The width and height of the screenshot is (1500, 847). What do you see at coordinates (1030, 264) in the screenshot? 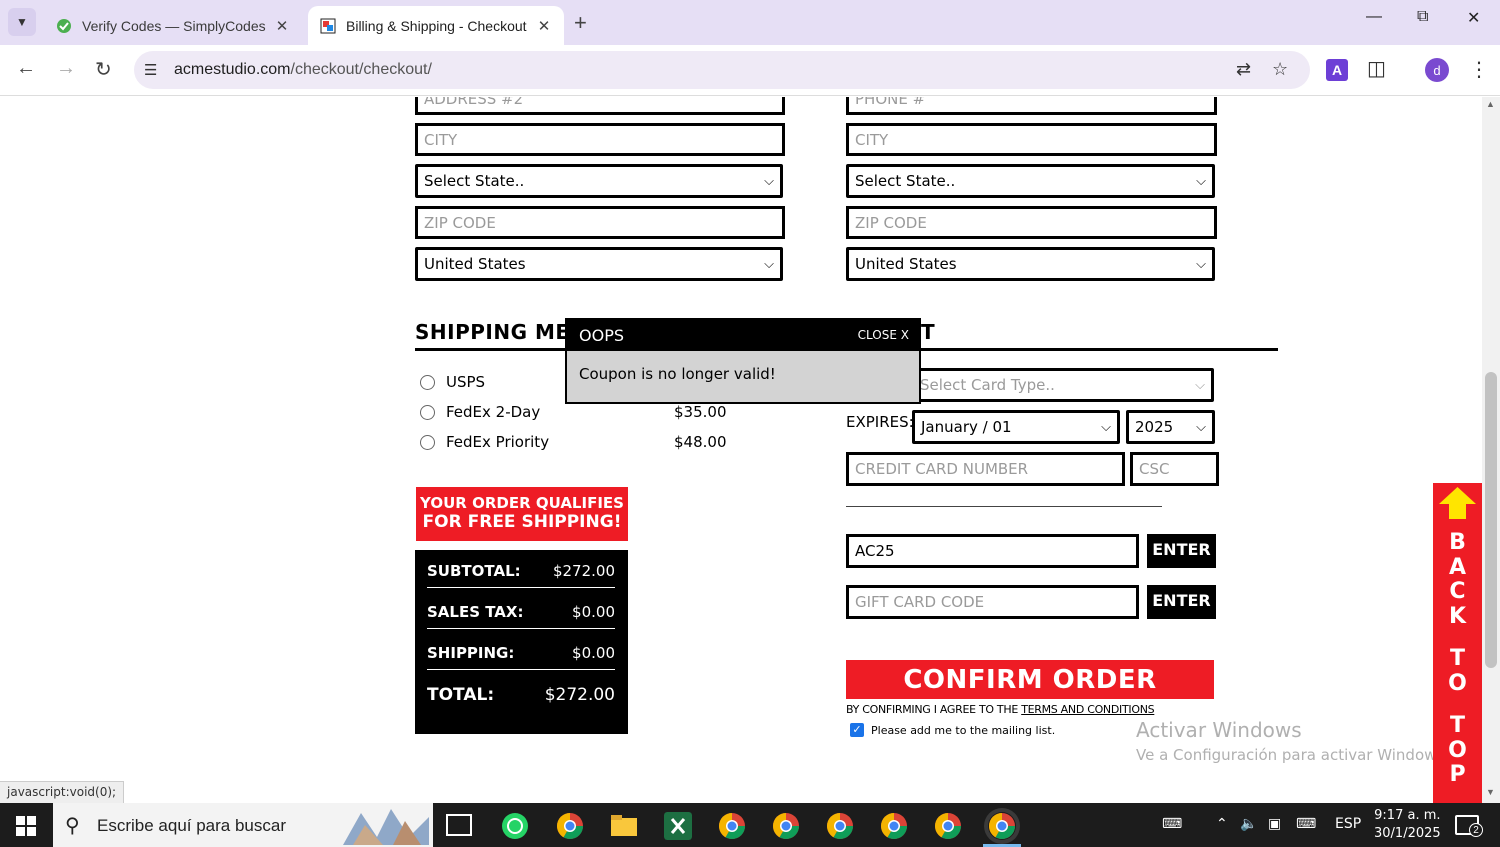
I see `shipping-country-select: United States ⌵` at bounding box center [1030, 264].